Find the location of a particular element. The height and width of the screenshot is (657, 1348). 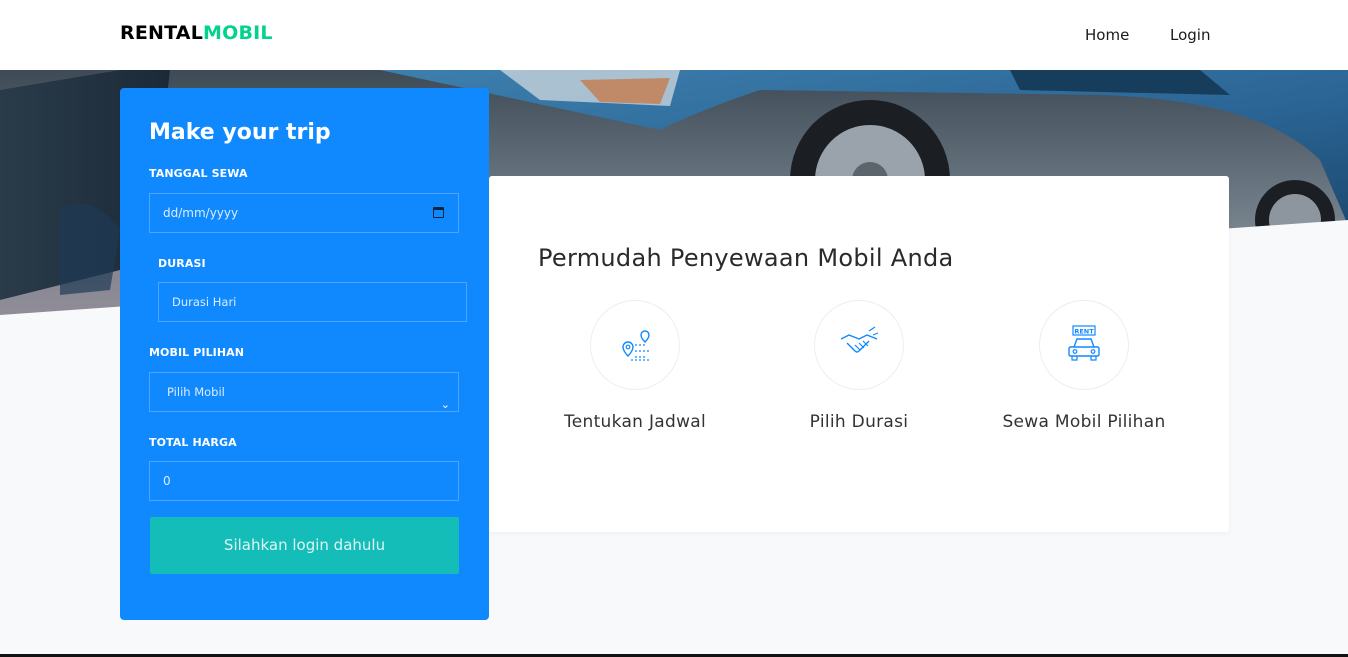

car-select-value: Pilih Mobil is located at coordinates (196, 392).